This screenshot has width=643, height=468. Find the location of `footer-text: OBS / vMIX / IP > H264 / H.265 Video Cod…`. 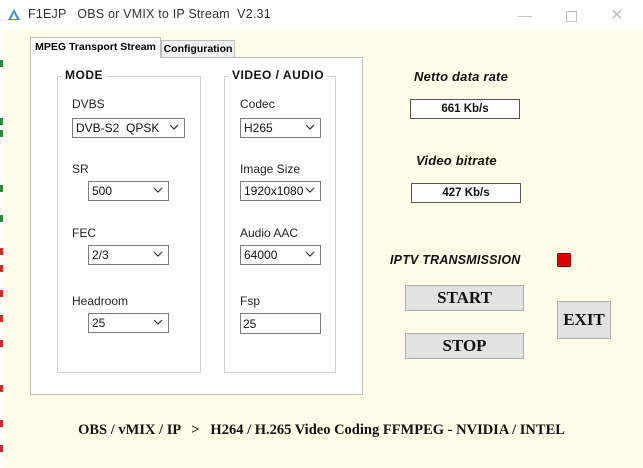

footer-text: OBS / vMIX / IP > H264 / H.265 Video Cod… is located at coordinates (321, 430).